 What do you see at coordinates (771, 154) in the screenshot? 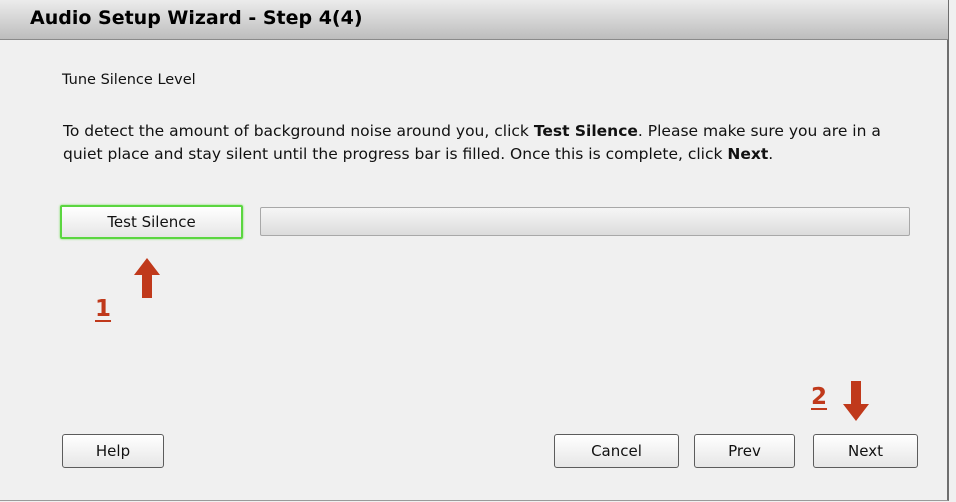
I see `instructions-part-3: .` at bounding box center [771, 154].